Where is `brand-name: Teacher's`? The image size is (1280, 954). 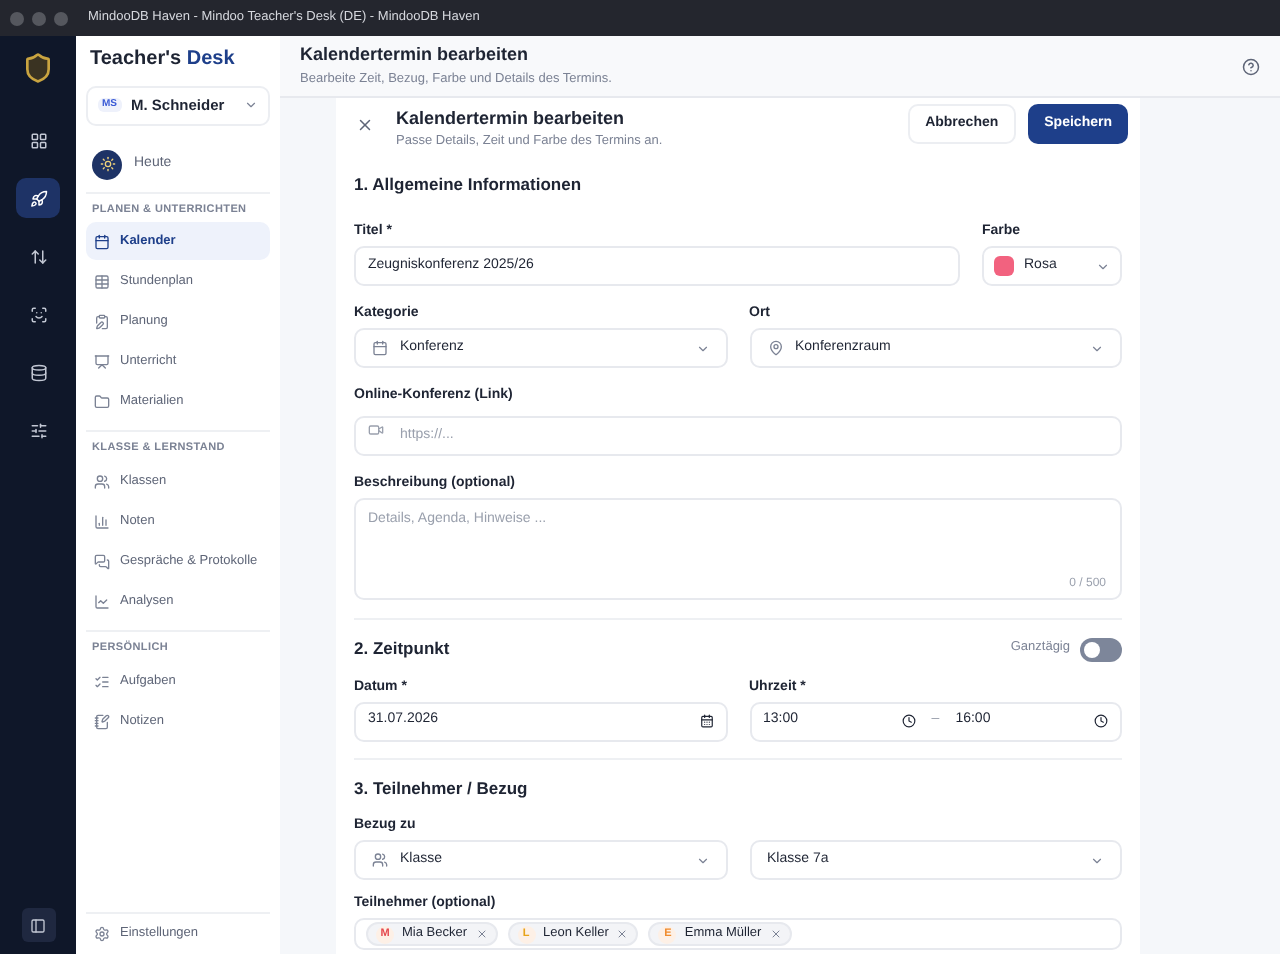
brand-name: Teacher's is located at coordinates (137, 59).